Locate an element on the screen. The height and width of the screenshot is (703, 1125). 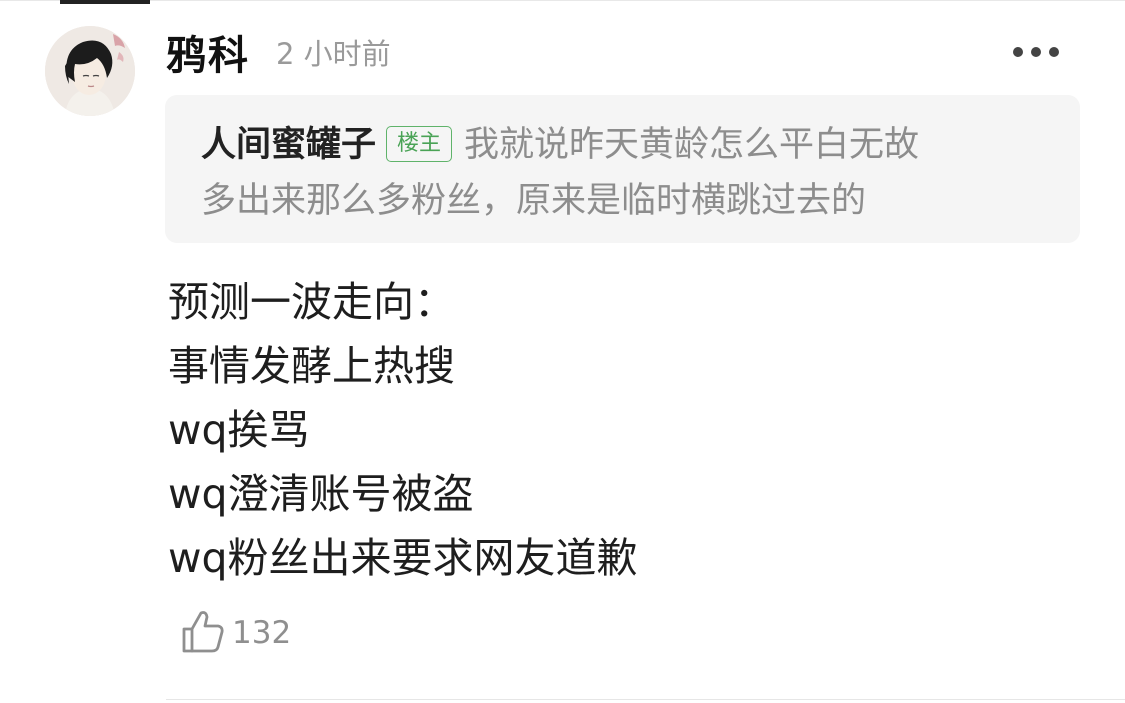
quote-line-1: 人间蜜罐子 楼主 我就说昨天黄龄怎么平白无故 is located at coordinates (622, 145).